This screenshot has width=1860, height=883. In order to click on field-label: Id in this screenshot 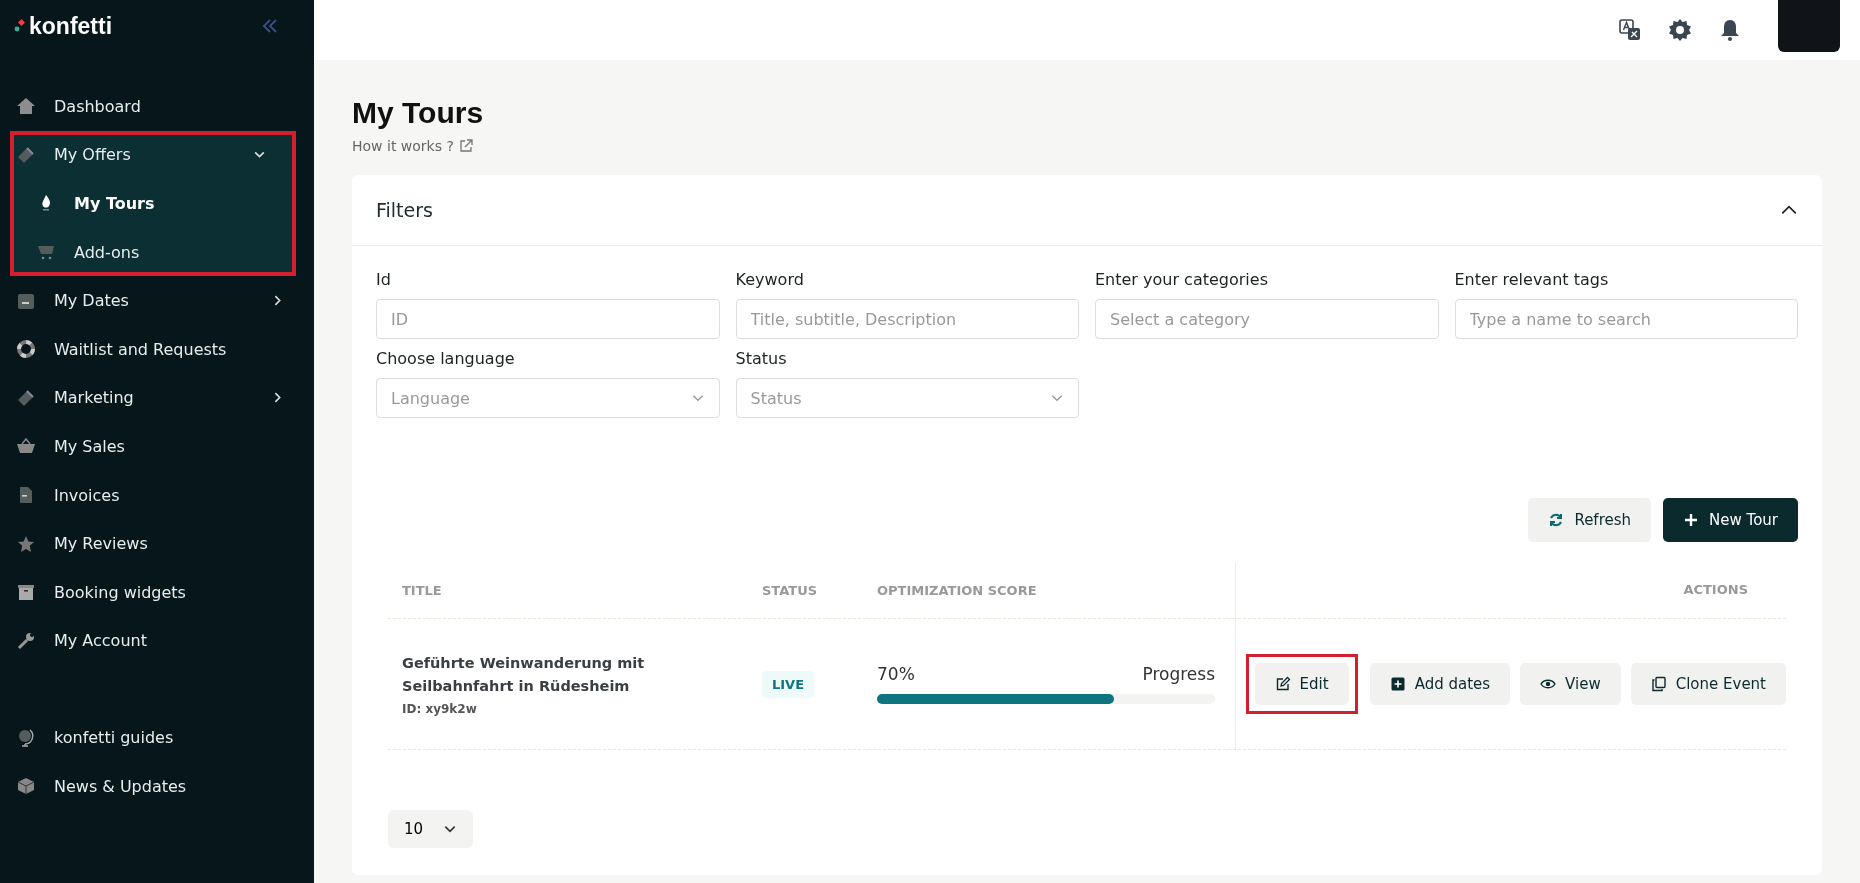, I will do `click(384, 279)`.